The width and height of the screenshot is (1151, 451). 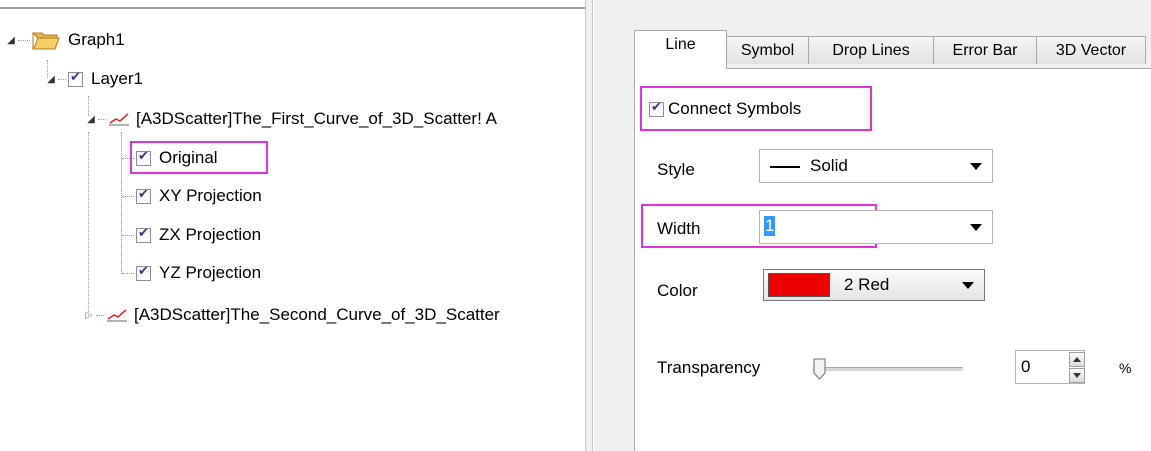 What do you see at coordinates (210, 234) in the screenshot?
I see `tree-node-label: ZX Projection` at bounding box center [210, 234].